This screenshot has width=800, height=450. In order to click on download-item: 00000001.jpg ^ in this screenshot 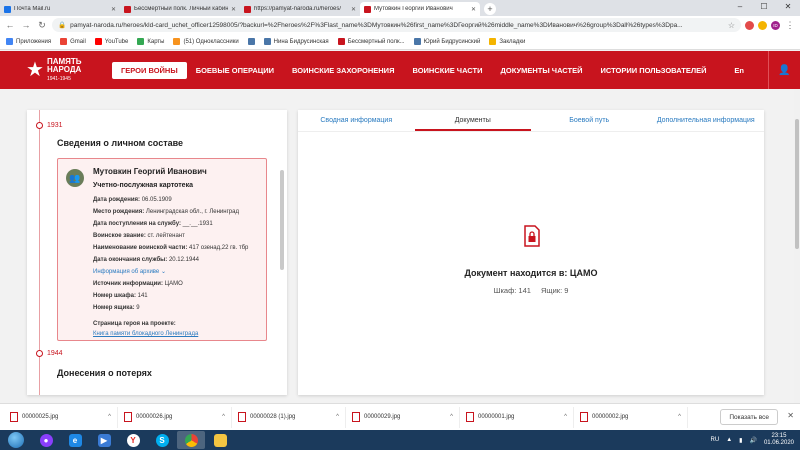, I will do `click(517, 417)`.